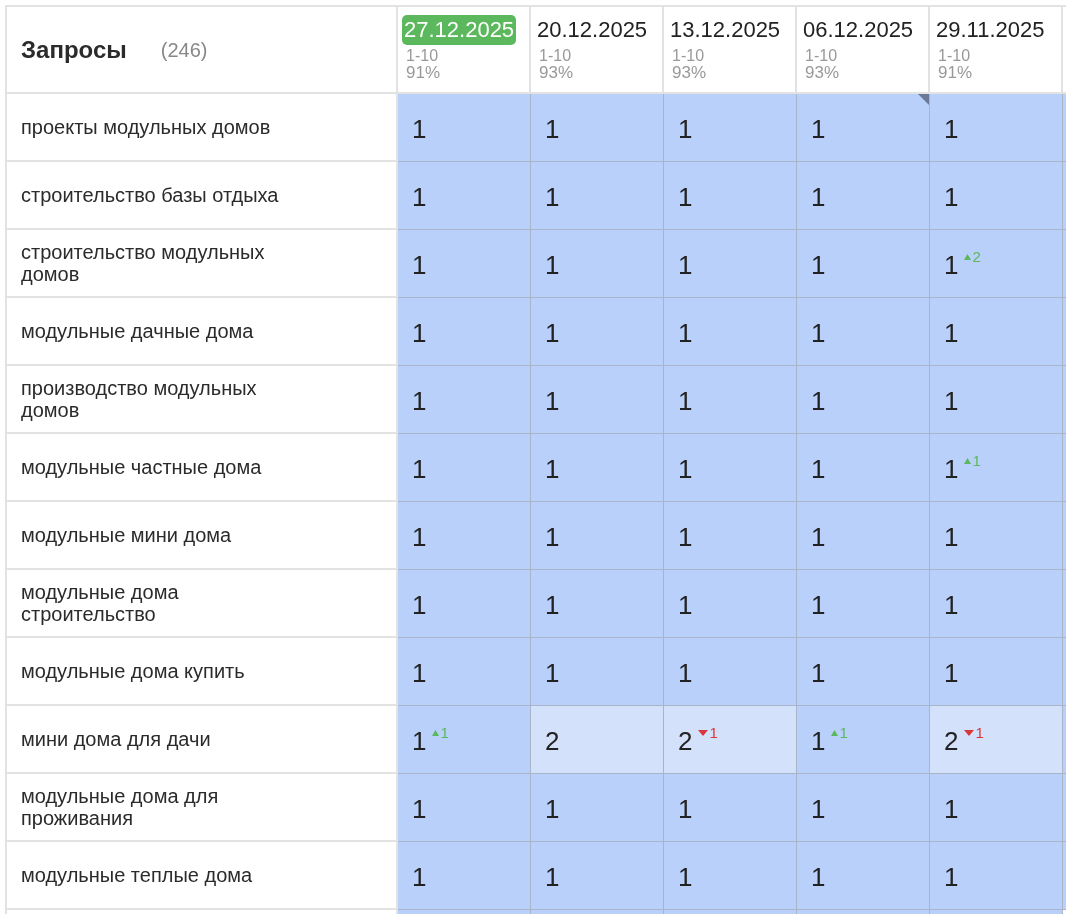 Image resolution: width=1066 pixels, height=914 pixels. I want to click on query-text: модульные дома для проживания, so click(120, 807).